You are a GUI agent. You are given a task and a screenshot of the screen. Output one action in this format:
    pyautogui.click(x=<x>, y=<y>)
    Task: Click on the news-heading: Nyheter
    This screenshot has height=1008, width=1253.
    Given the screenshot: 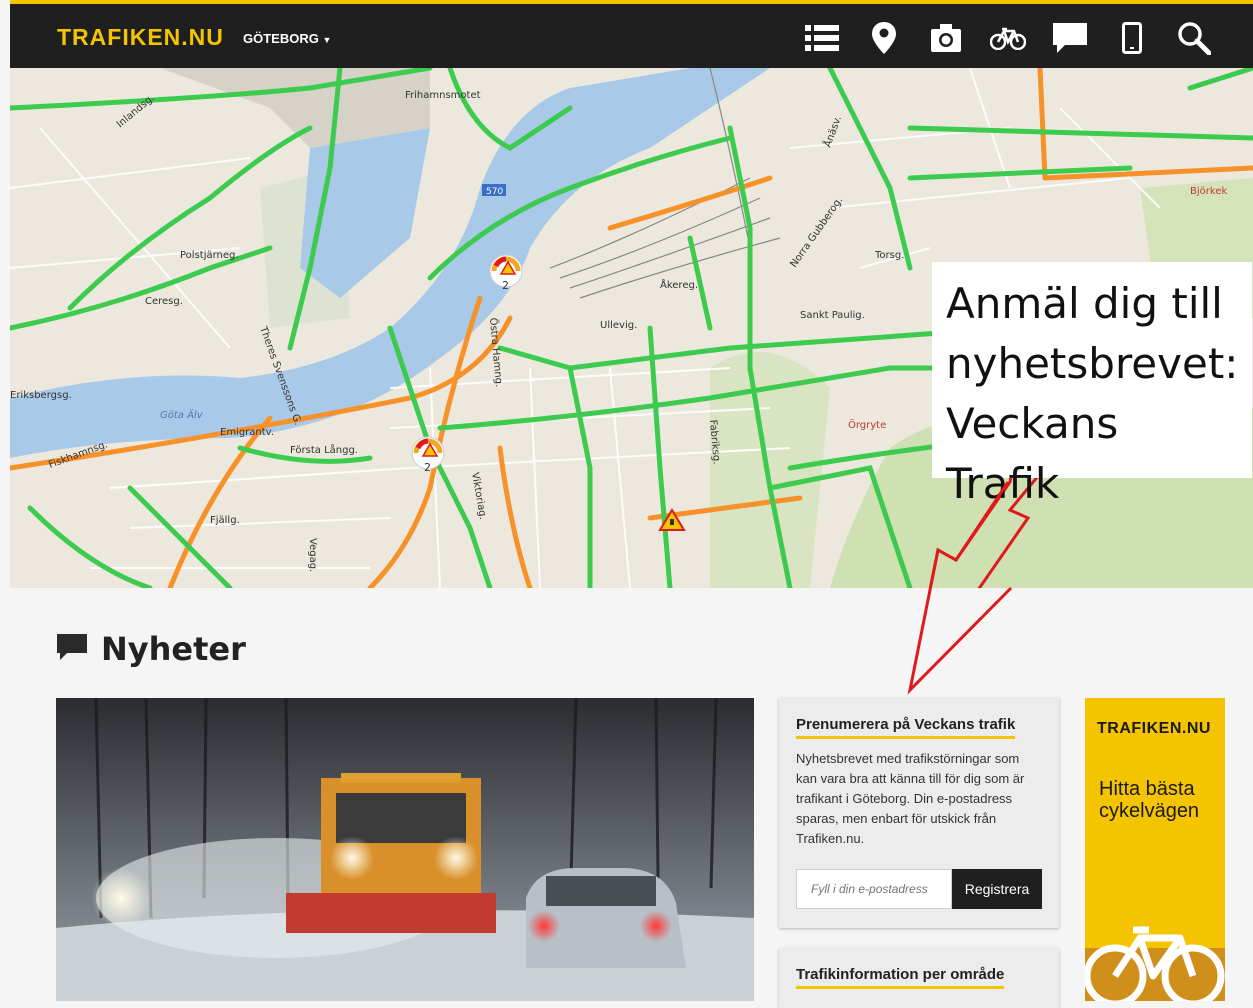 What is the action you would take?
    pyautogui.click(x=151, y=649)
    